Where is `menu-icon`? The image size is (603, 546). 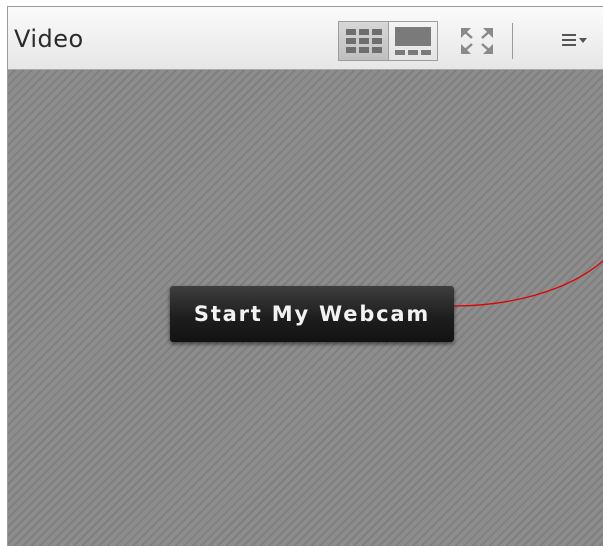
menu-icon is located at coordinates (574, 40).